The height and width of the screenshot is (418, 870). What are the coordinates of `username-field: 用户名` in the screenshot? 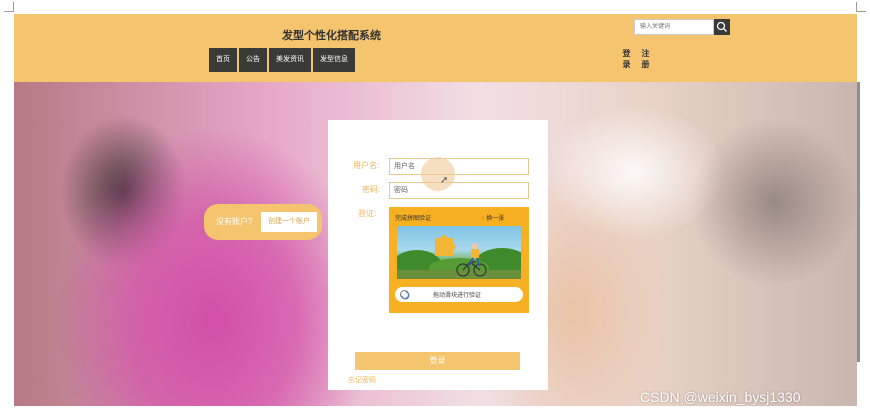 It's located at (459, 166).